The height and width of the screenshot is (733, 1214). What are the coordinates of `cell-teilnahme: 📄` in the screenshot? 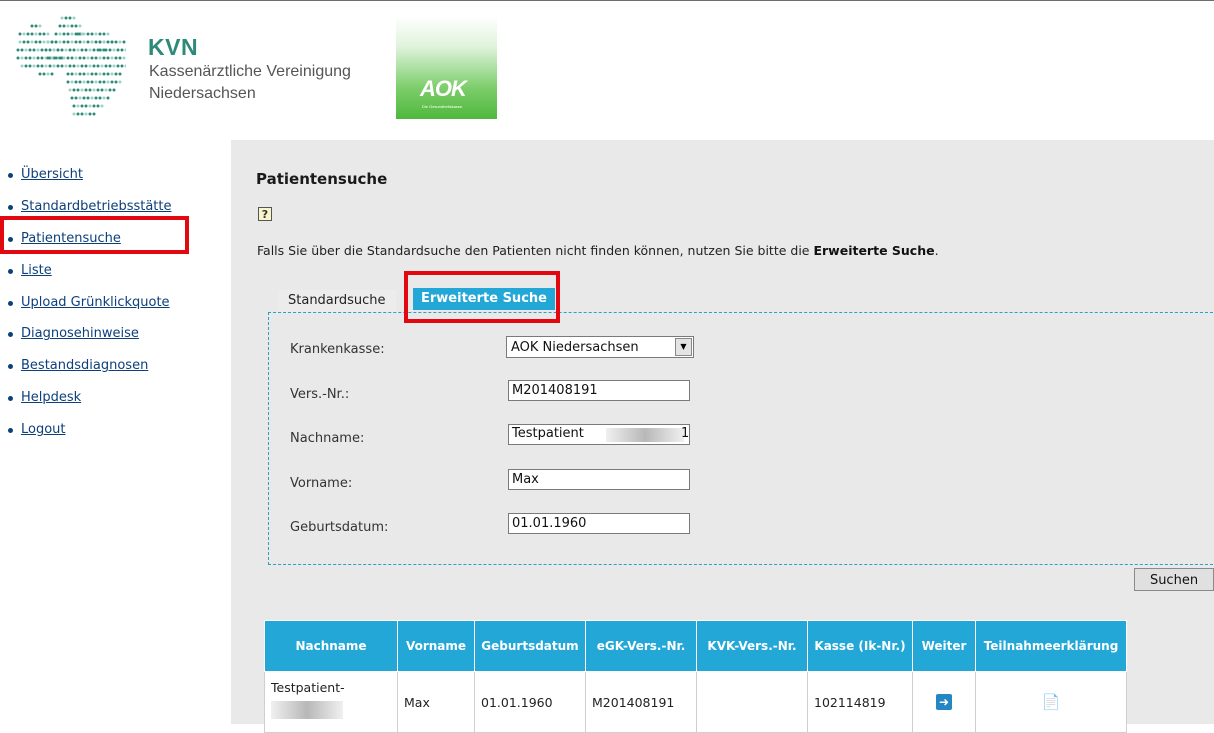 It's located at (1051, 702).